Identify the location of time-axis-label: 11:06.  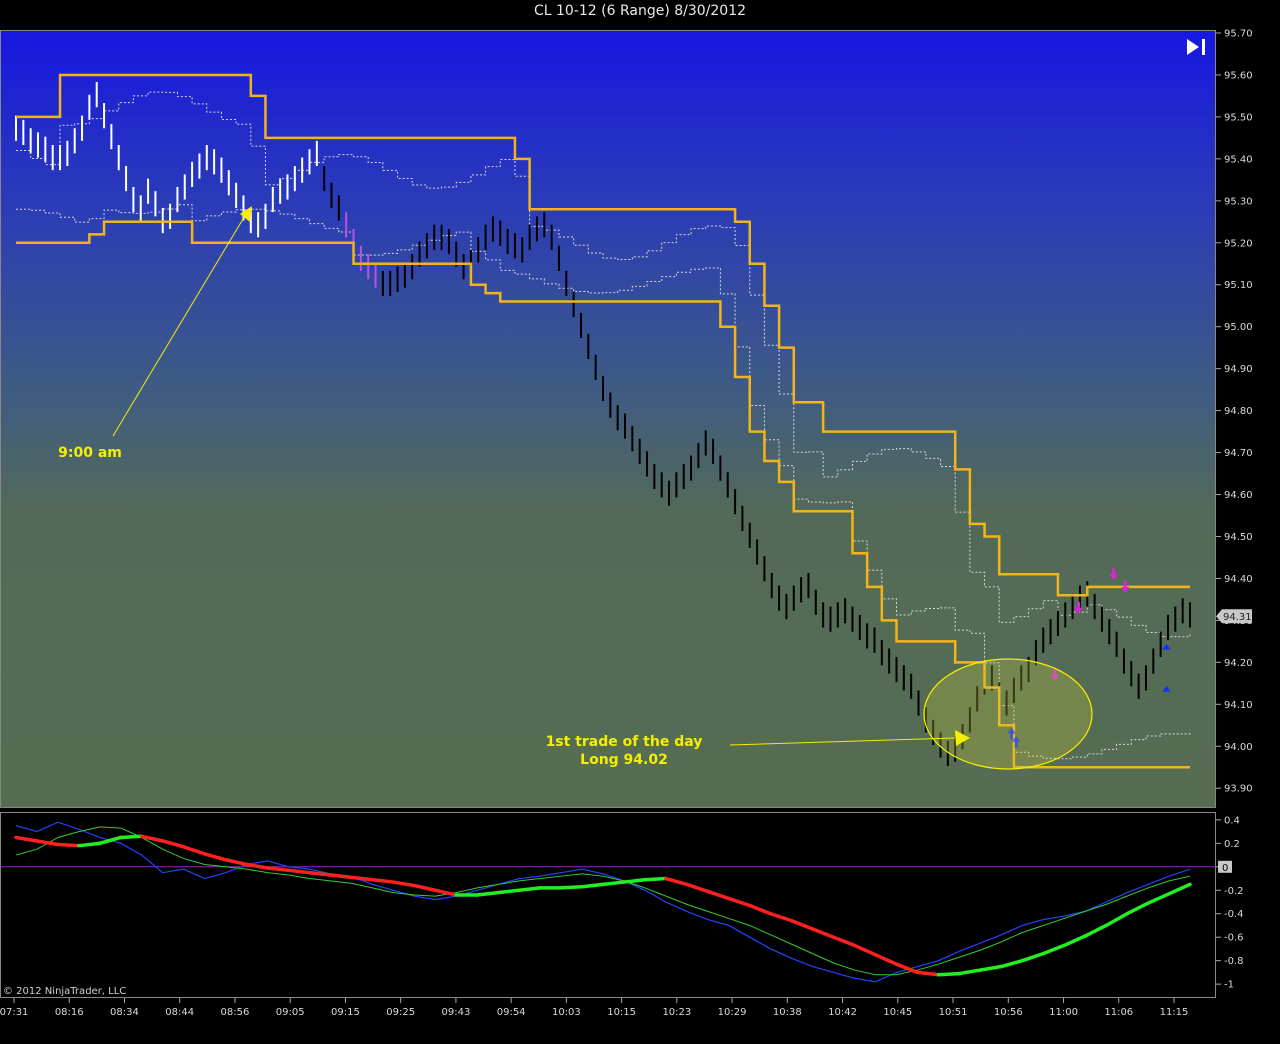
(1118, 1012).